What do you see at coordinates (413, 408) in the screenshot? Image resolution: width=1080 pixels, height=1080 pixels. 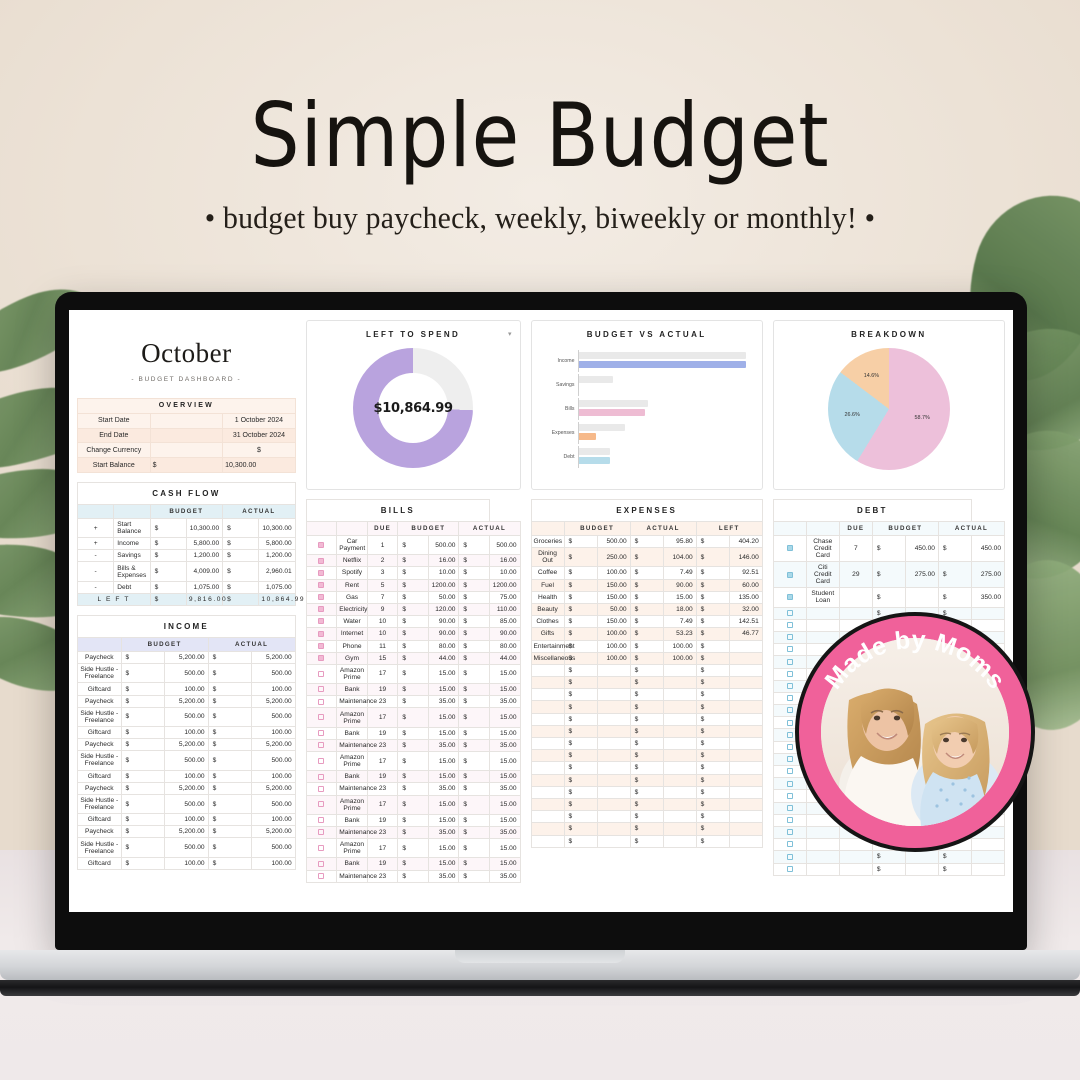 I see `donut-ring: $10,864.99` at bounding box center [413, 408].